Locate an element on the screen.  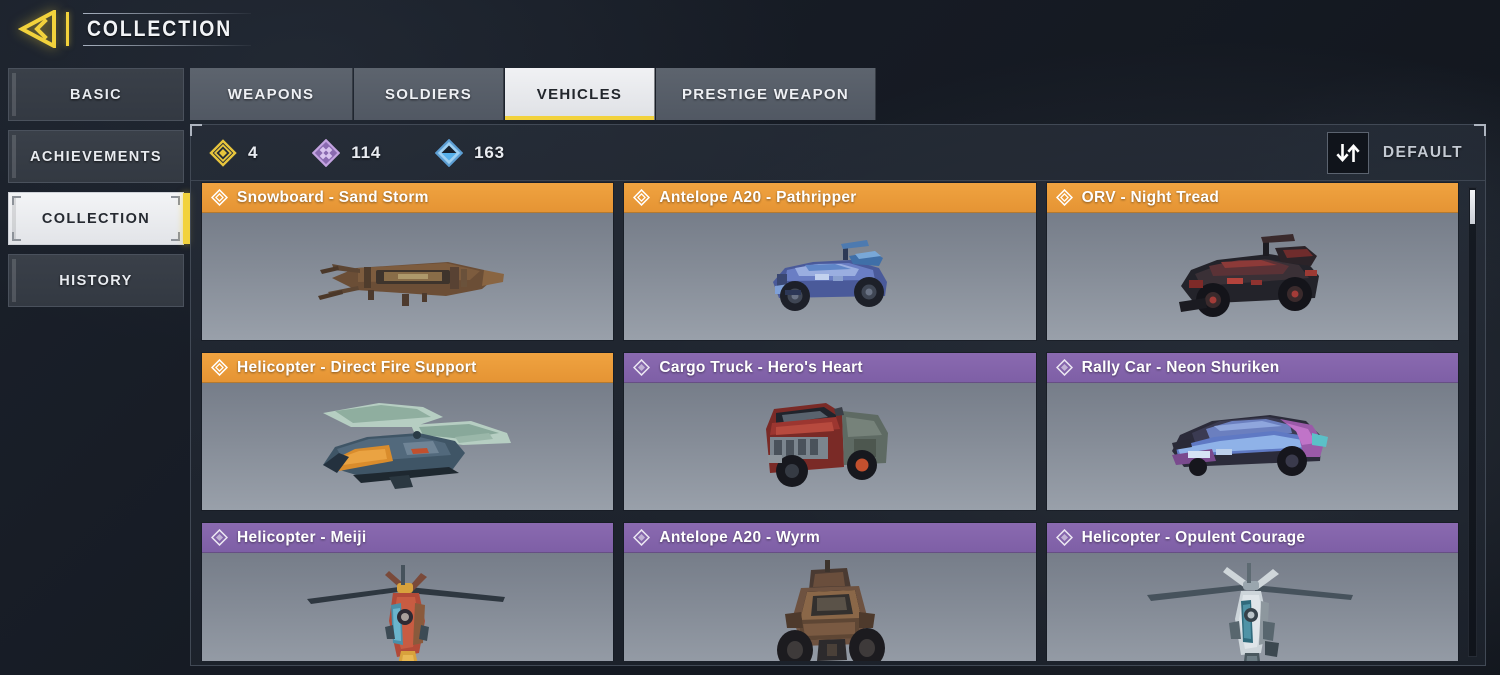
orv-red-vehicle-art is located at coordinates (1248, 275).